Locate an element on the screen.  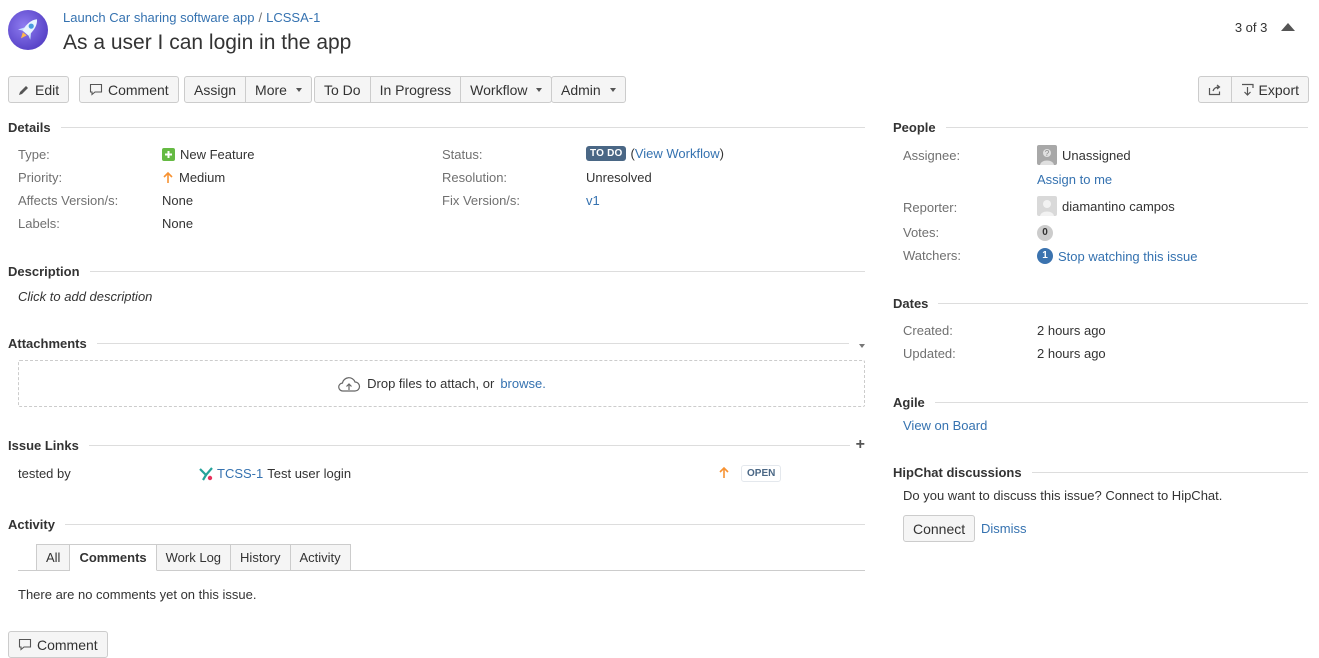
attachments-heading: Attachments is located at coordinates (436, 343).